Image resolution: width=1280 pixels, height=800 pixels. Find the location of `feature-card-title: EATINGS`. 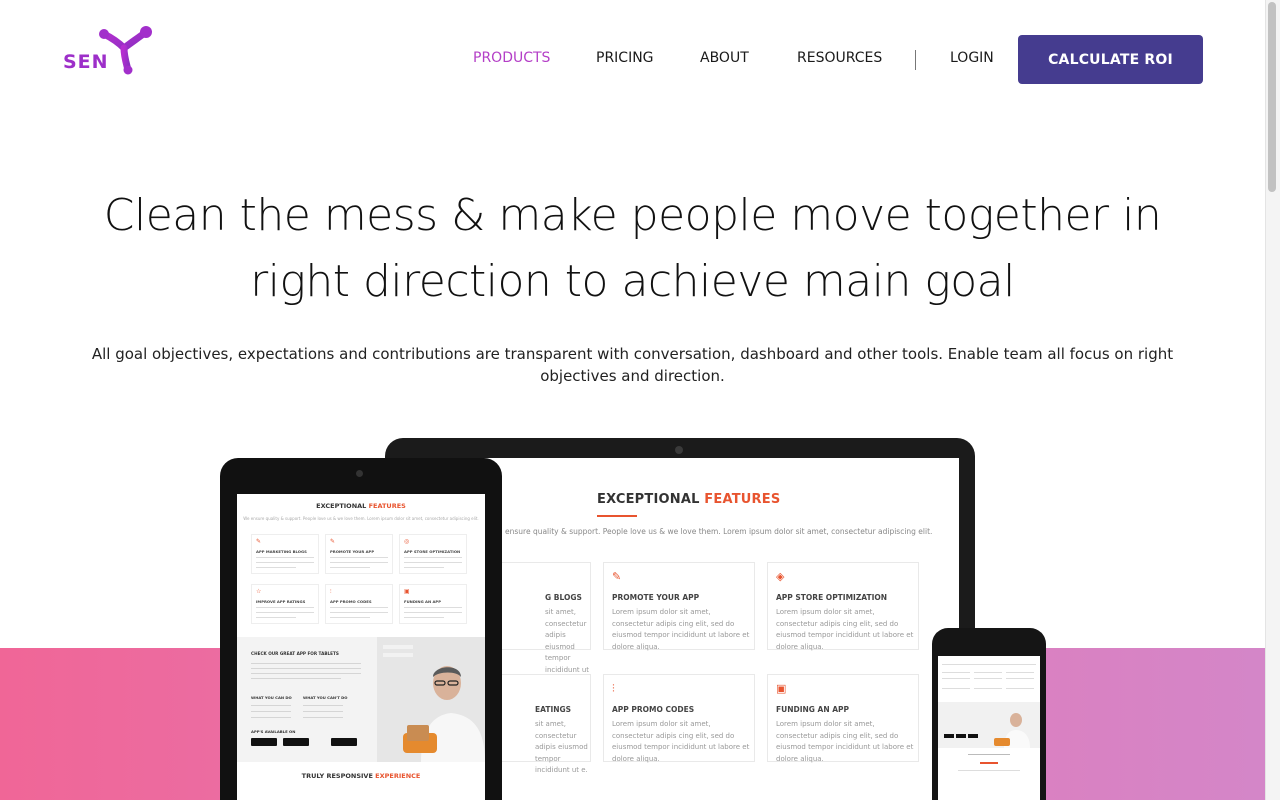

feature-card-title: EATINGS is located at coordinates (553, 709).